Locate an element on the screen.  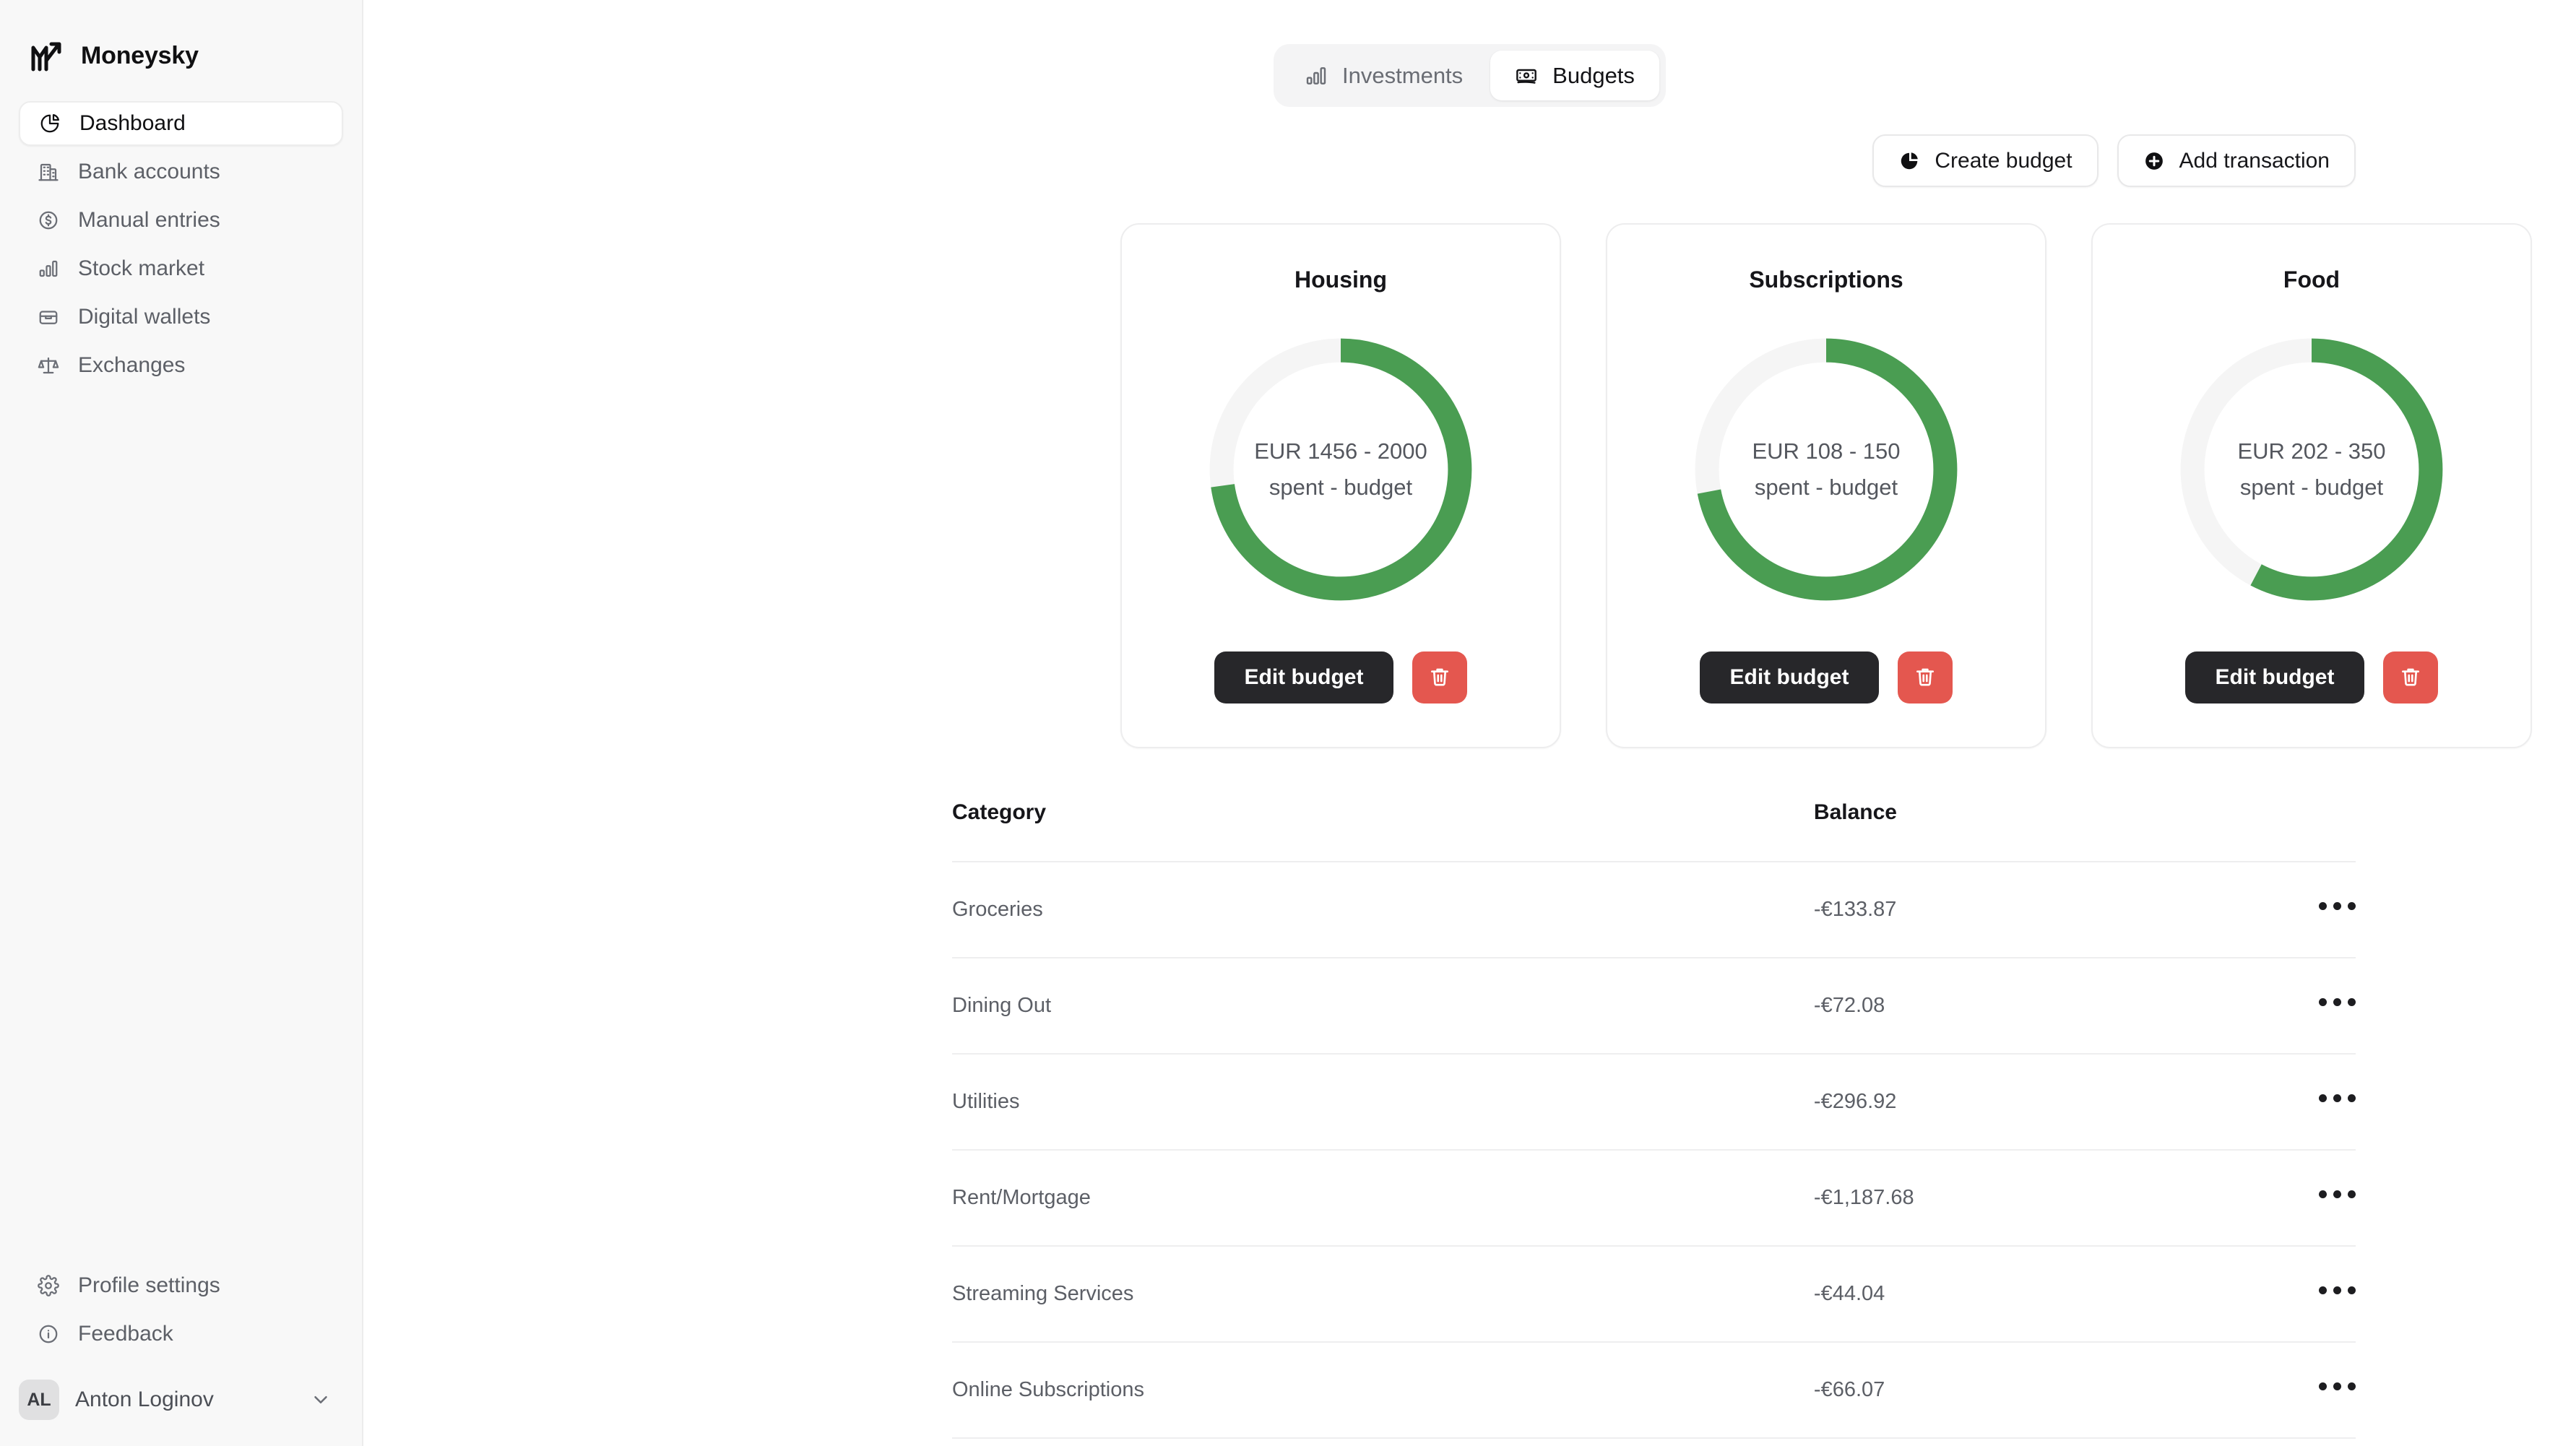
gear-icon is located at coordinates (48, 1285).